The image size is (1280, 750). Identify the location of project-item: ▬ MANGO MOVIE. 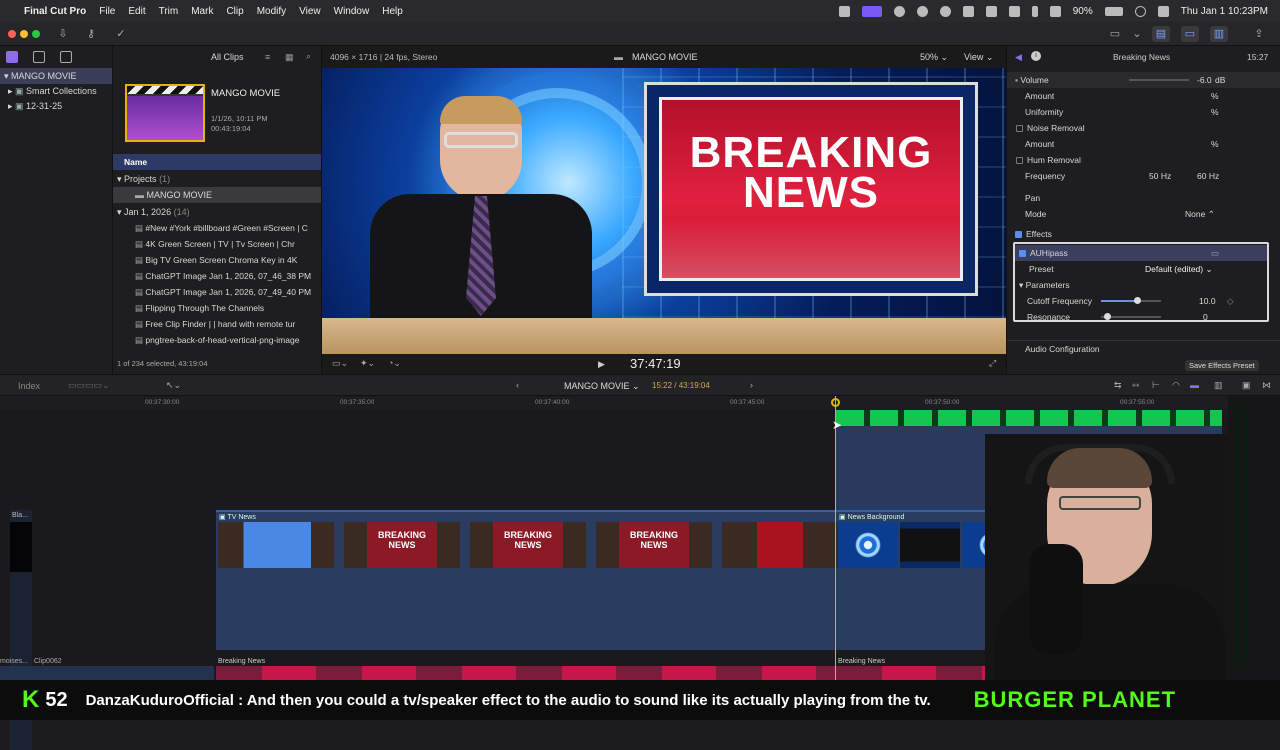
(217, 195).